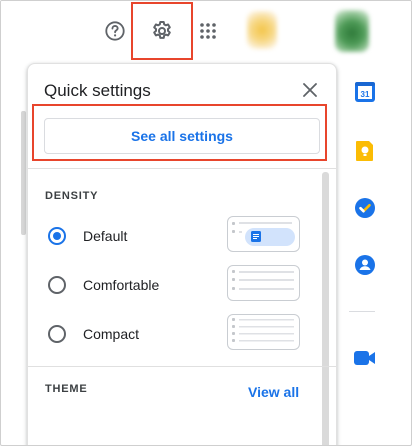 The image size is (412, 446). I want to click on help-circle-icon, so click(115, 31).